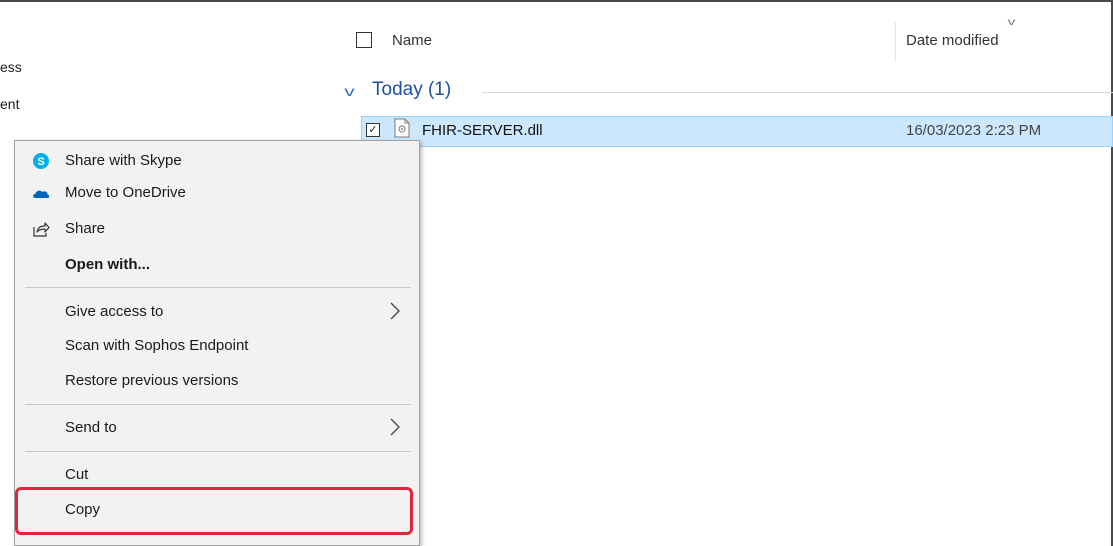 The width and height of the screenshot is (1113, 546). Describe the element at coordinates (157, 345) in the screenshot. I see `menu-label-scan-sophos: Scan with Sophos Endpoint` at that location.